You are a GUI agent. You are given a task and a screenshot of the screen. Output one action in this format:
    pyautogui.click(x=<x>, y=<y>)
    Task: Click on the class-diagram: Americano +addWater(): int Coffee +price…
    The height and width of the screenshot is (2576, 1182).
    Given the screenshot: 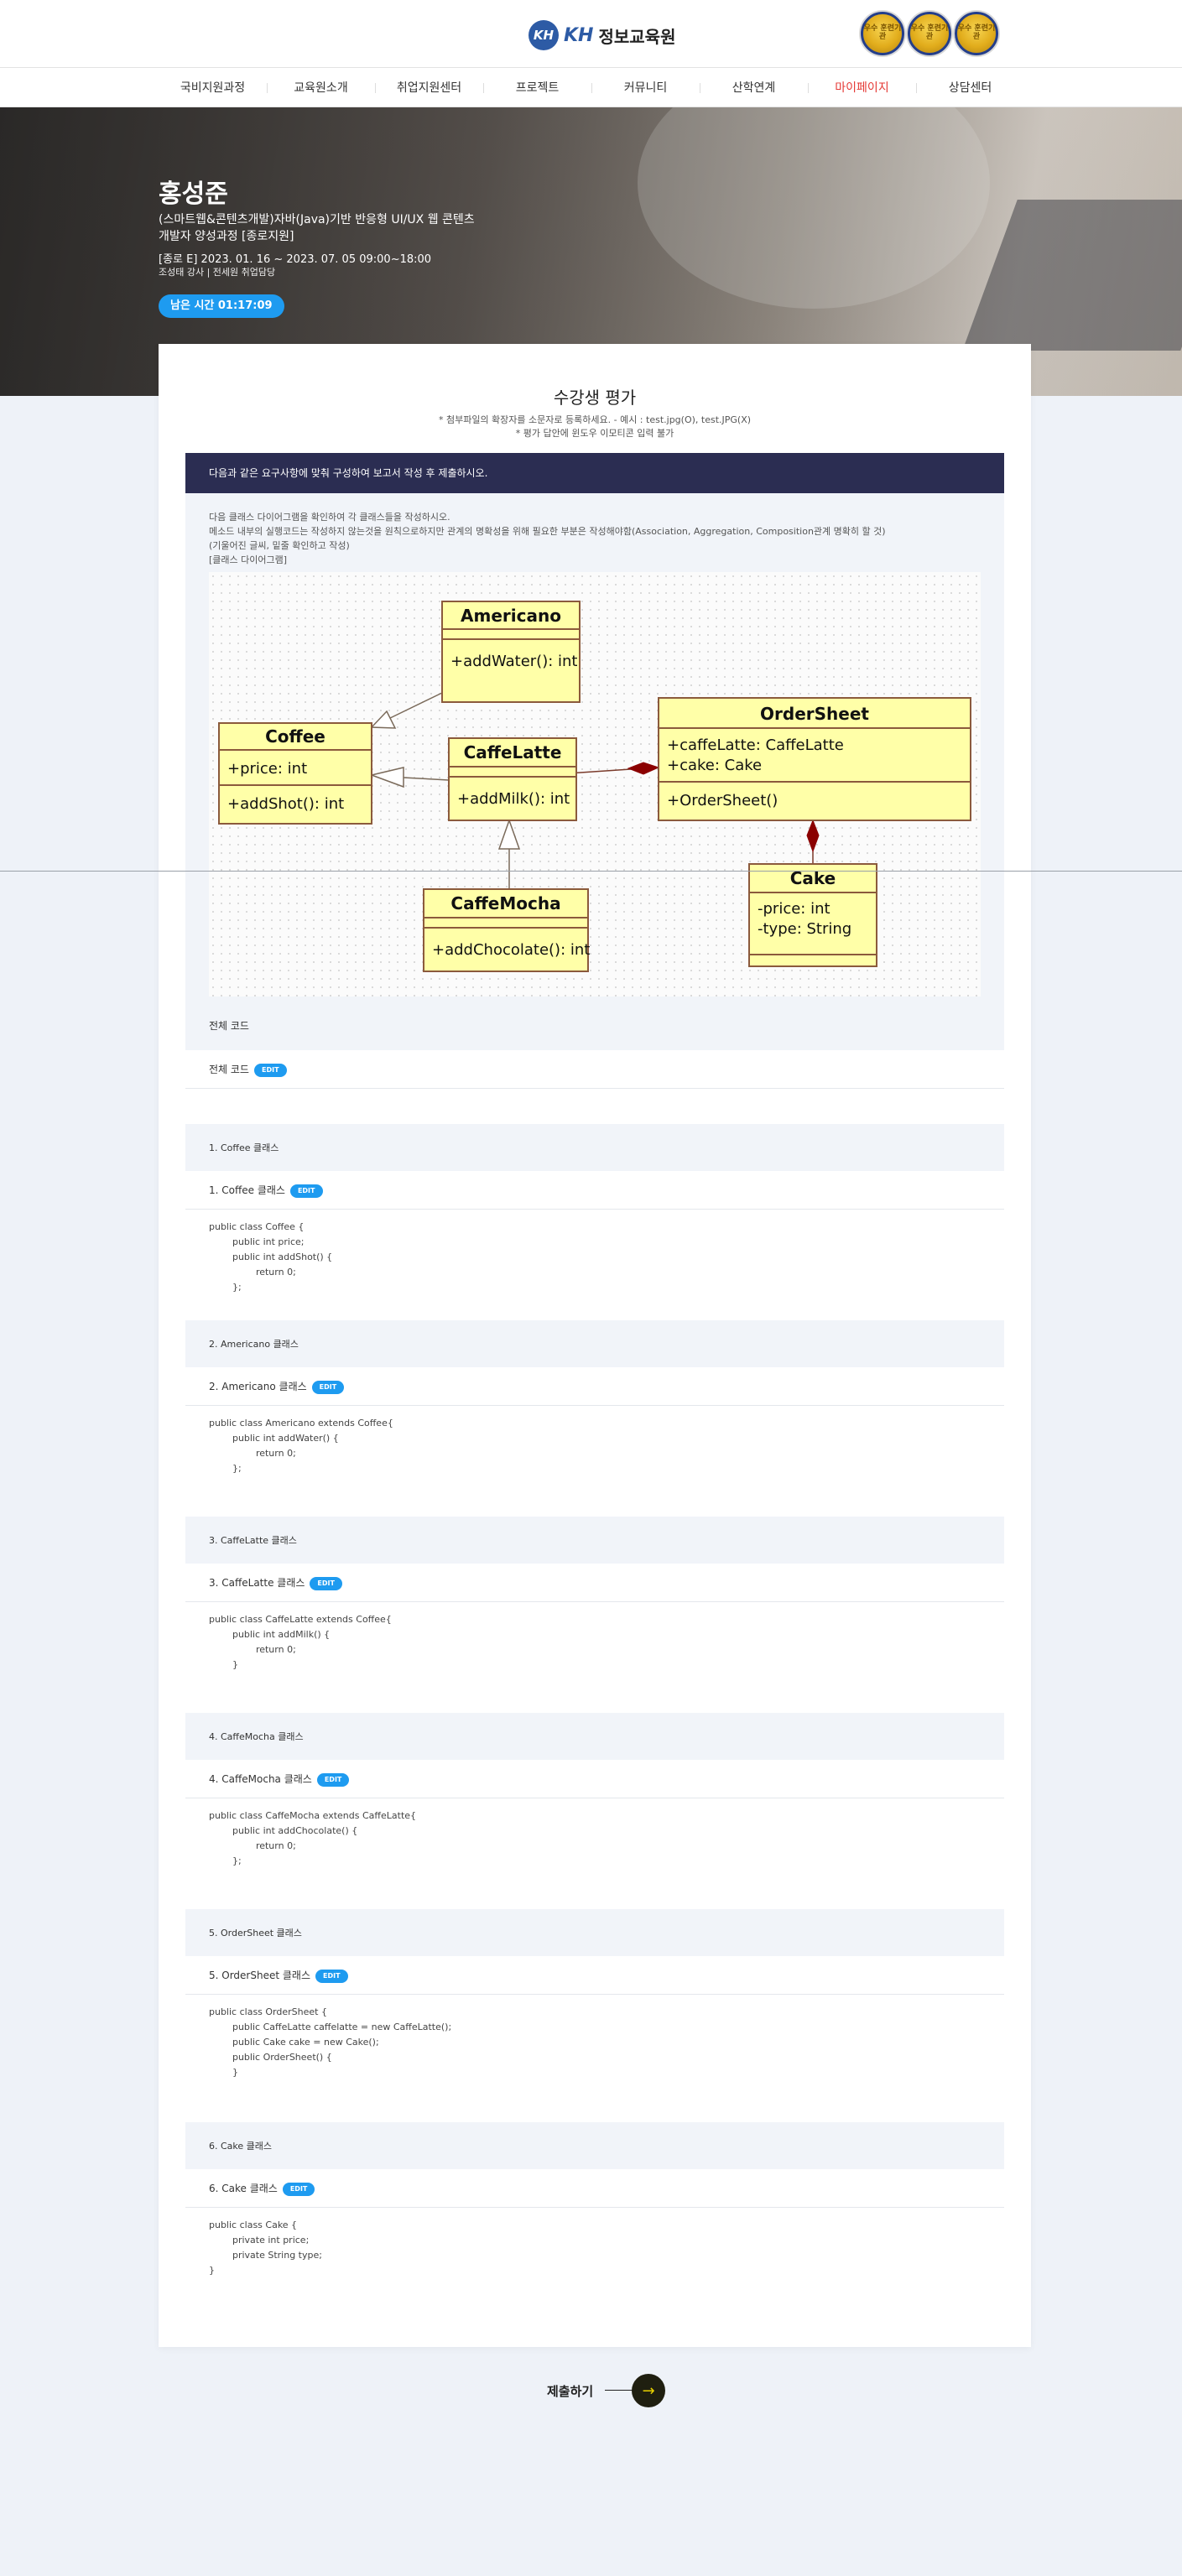 What is the action you would take?
    pyautogui.click(x=595, y=784)
    